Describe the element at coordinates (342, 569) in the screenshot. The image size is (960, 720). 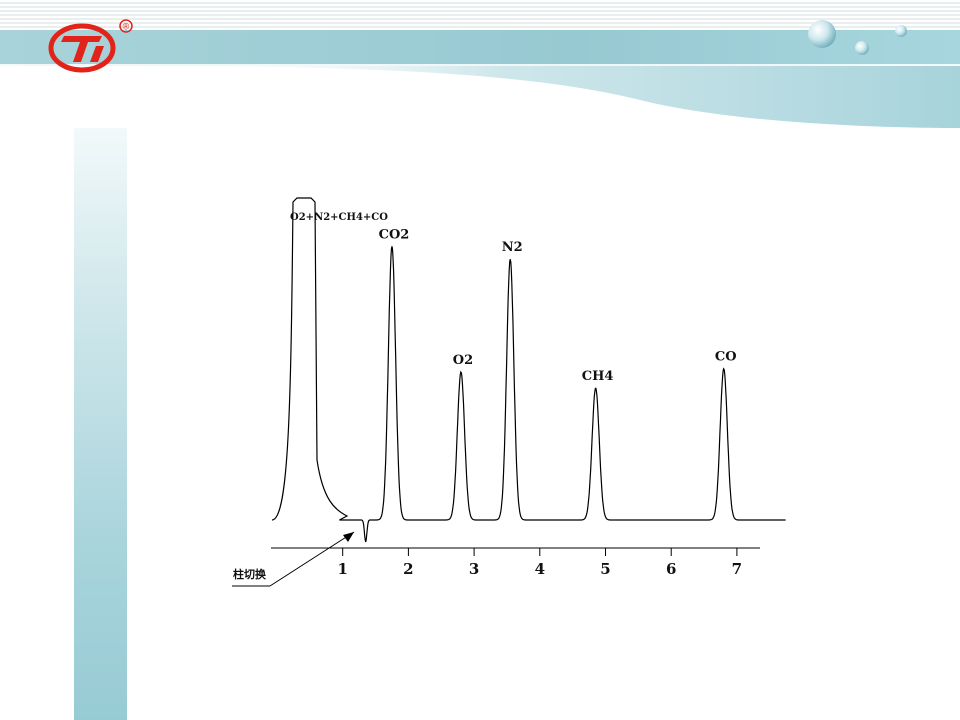
I see `x-tick-label: 1` at that location.